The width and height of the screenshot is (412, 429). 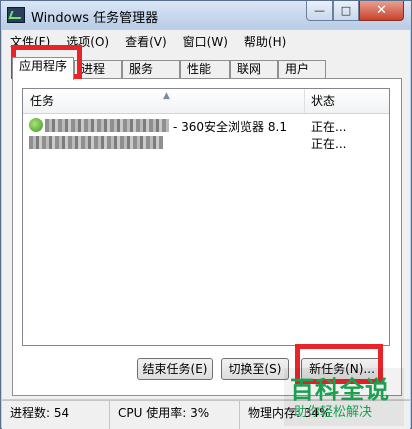 What do you see at coordinates (333, 412) in the screenshot?
I see `watermark-subtitle: 助你轻松解决` at bounding box center [333, 412].